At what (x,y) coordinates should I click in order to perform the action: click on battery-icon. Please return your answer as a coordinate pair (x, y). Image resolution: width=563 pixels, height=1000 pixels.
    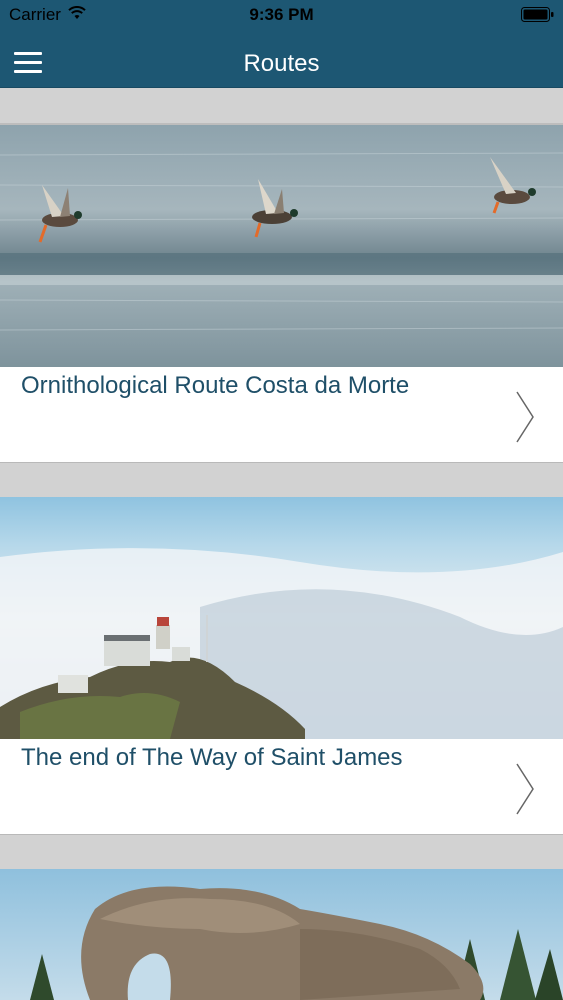
    Looking at the image, I should click on (537, 14).